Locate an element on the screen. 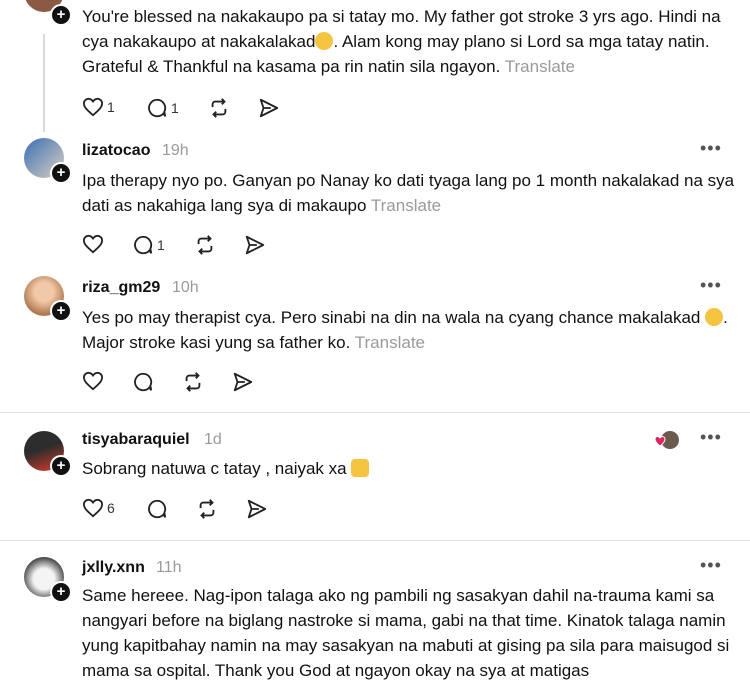  like-count: 1 is located at coordinates (111, 107).